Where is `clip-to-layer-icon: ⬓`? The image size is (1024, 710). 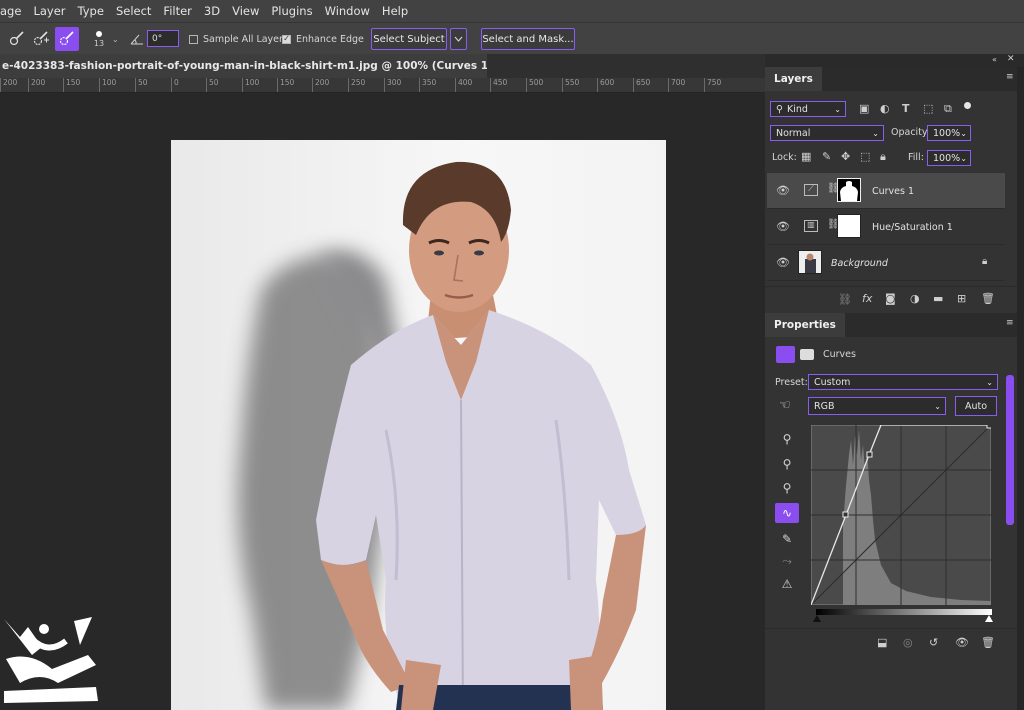
clip-to-layer-icon: ⬓ is located at coordinates (882, 642).